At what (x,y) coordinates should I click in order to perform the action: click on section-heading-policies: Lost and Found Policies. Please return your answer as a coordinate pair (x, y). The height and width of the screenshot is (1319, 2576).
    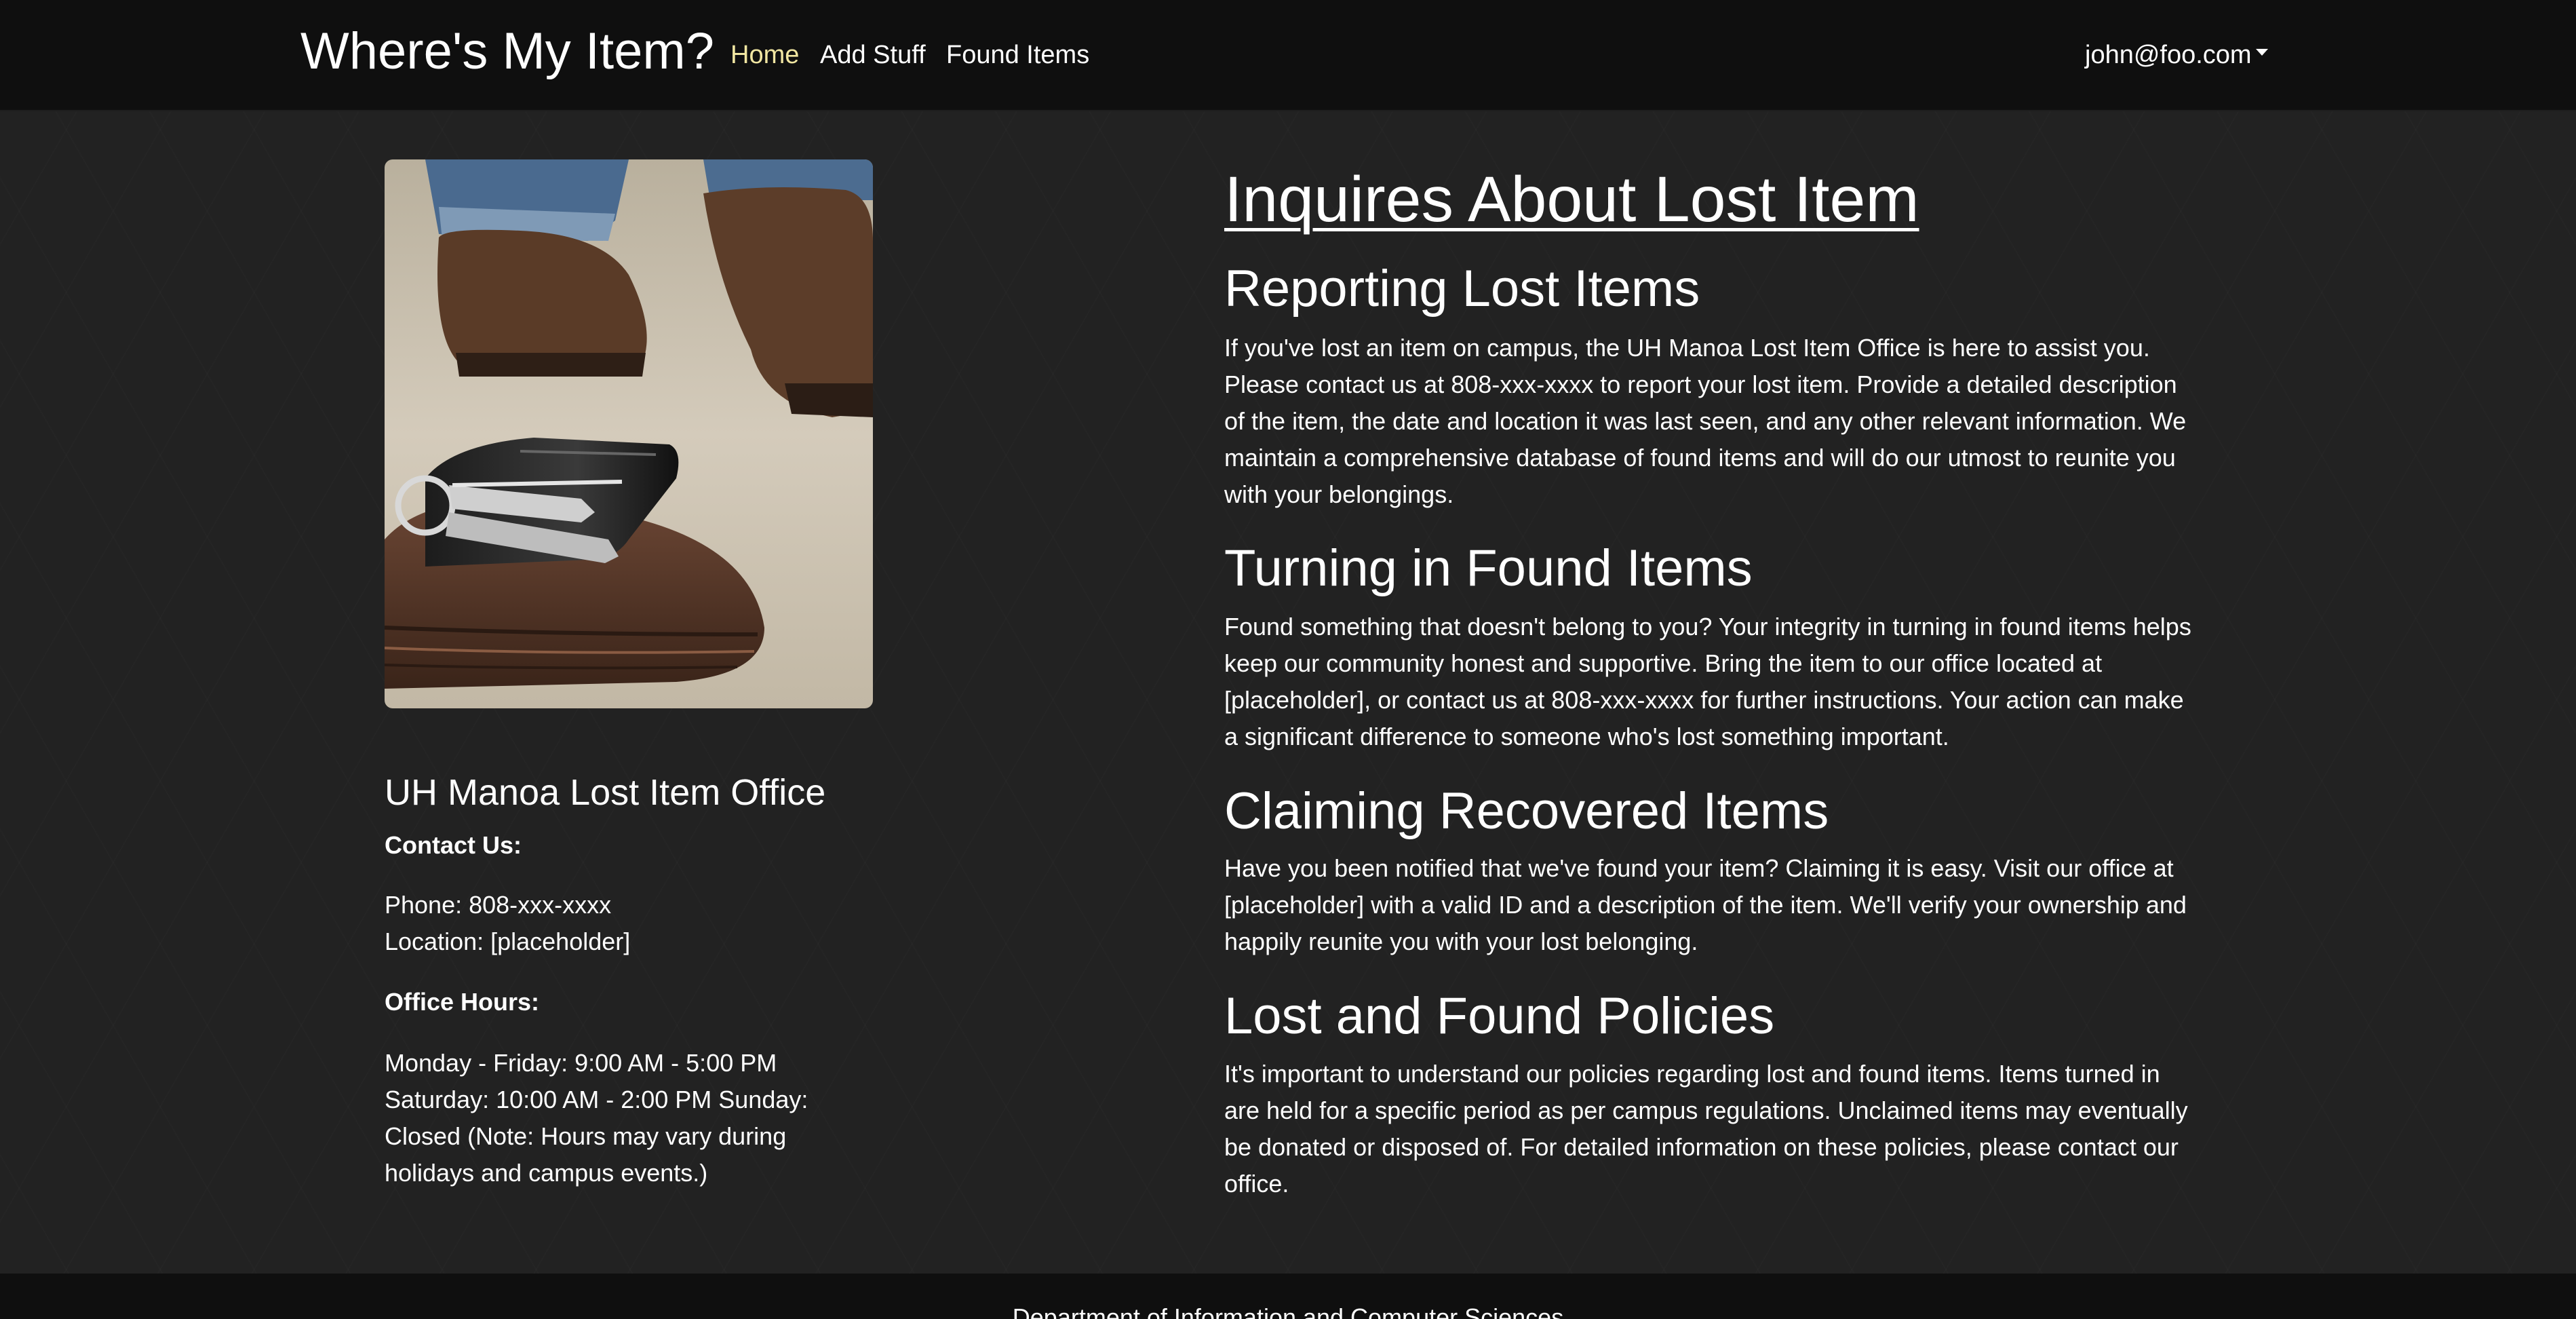
    Looking at the image, I should click on (1499, 1016).